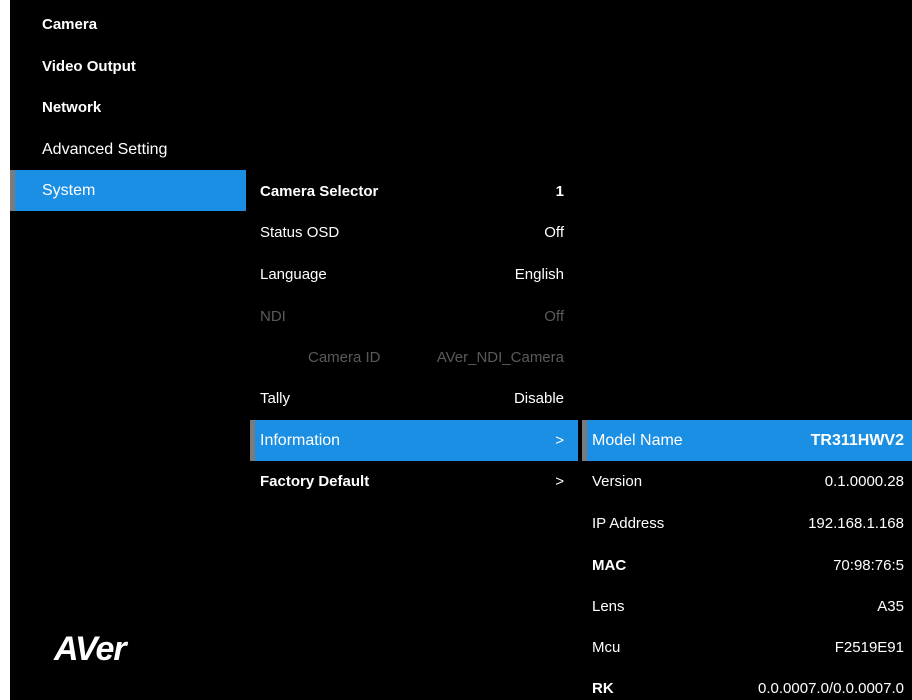 The width and height of the screenshot is (912, 700). Describe the element at coordinates (293, 274) in the screenshot. I see `system-item-label: Language` at that location.